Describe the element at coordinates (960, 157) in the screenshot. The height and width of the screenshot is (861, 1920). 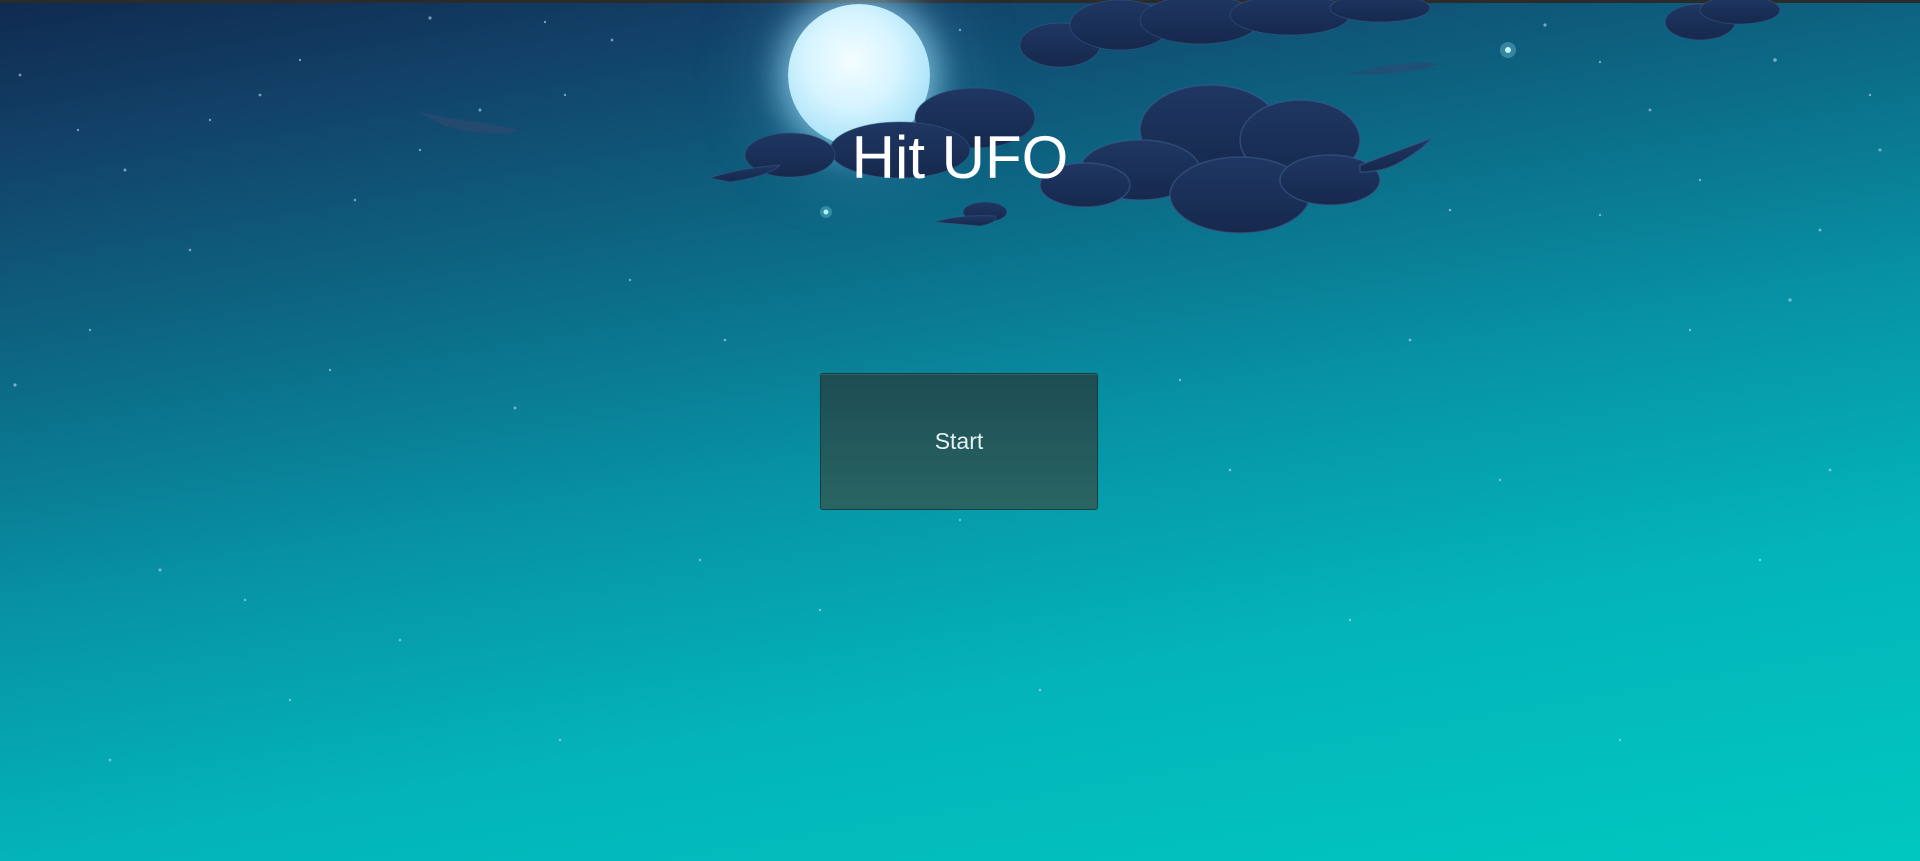
I see `game-title: Hit UFO` at that location.